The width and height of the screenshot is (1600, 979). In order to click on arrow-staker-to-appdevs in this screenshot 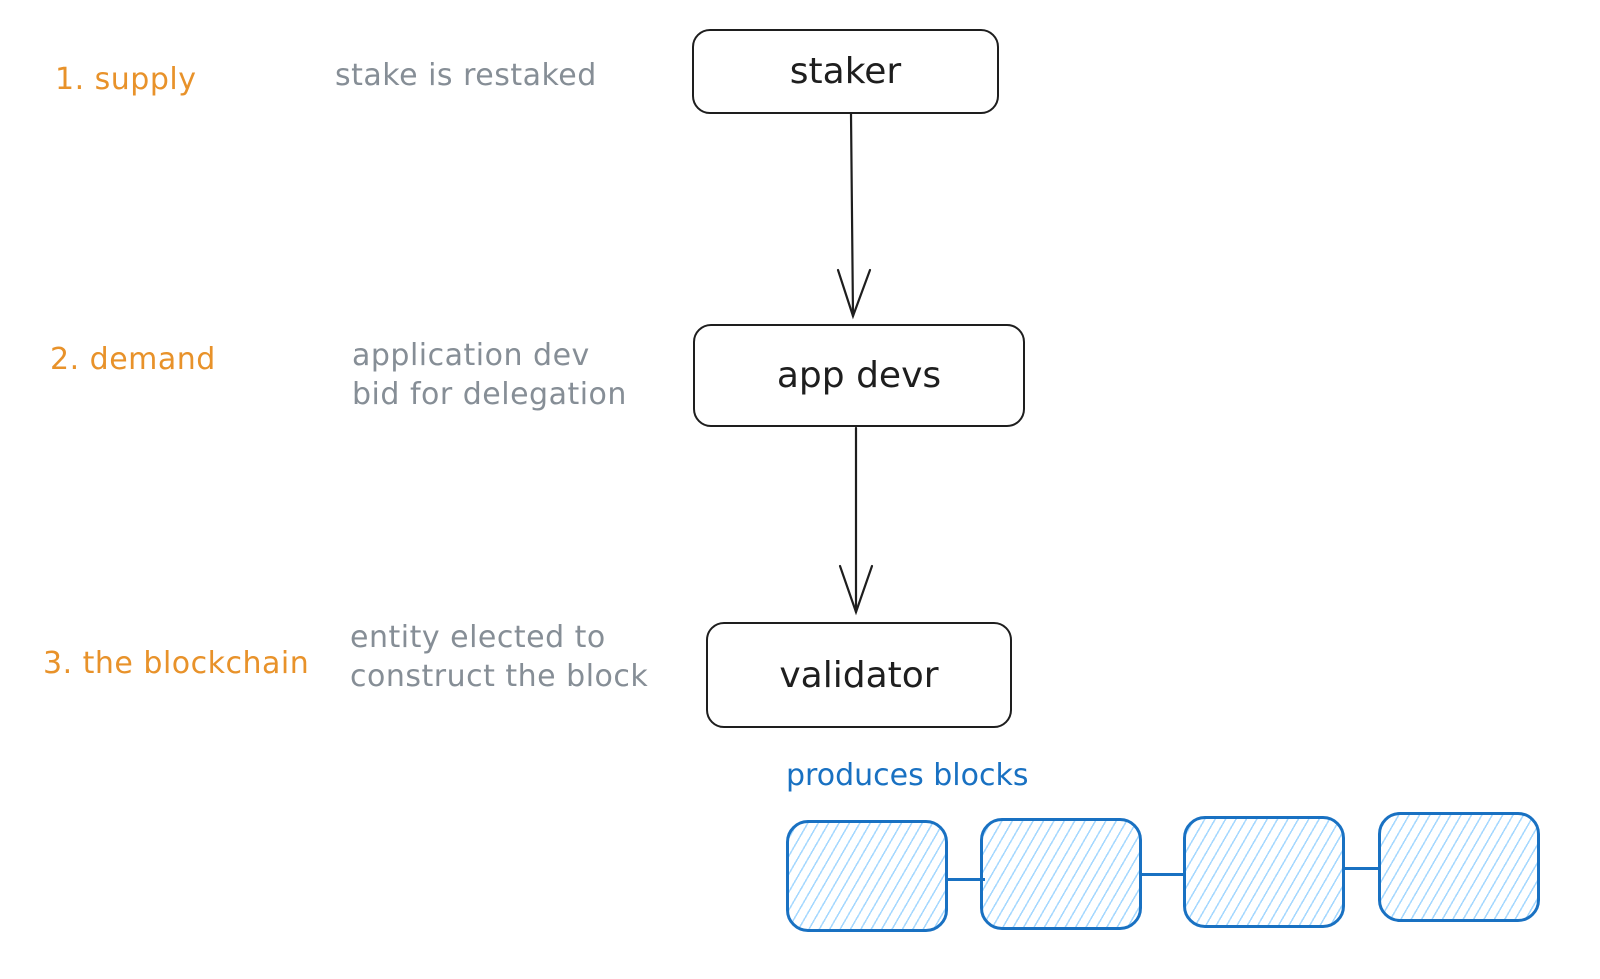, I will do `click(854, 216)`.